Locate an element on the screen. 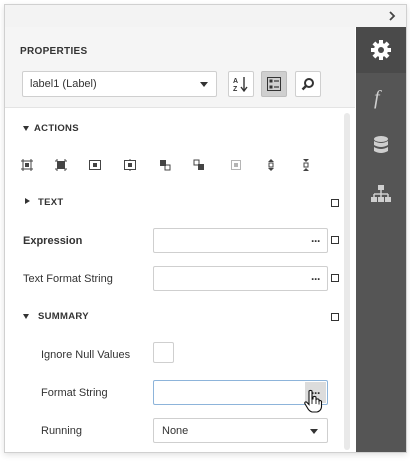  fit-bounds-to-container-icon is located at coordinates (236, 165).